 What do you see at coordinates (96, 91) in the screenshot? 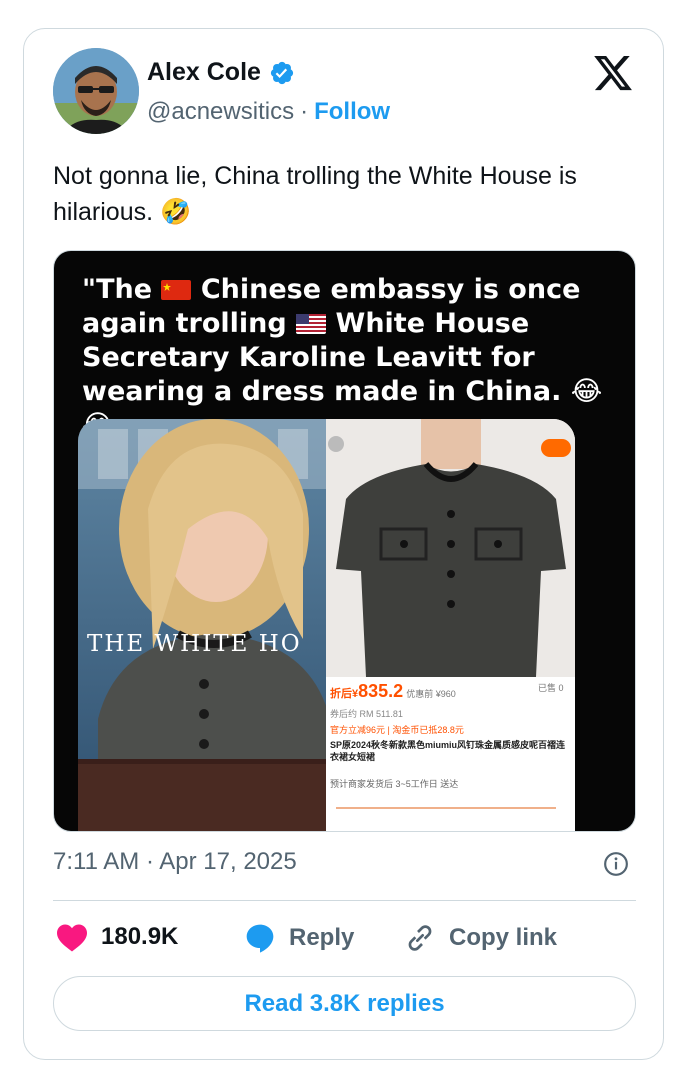
I see `avatar` at bounding box center [96, 91].